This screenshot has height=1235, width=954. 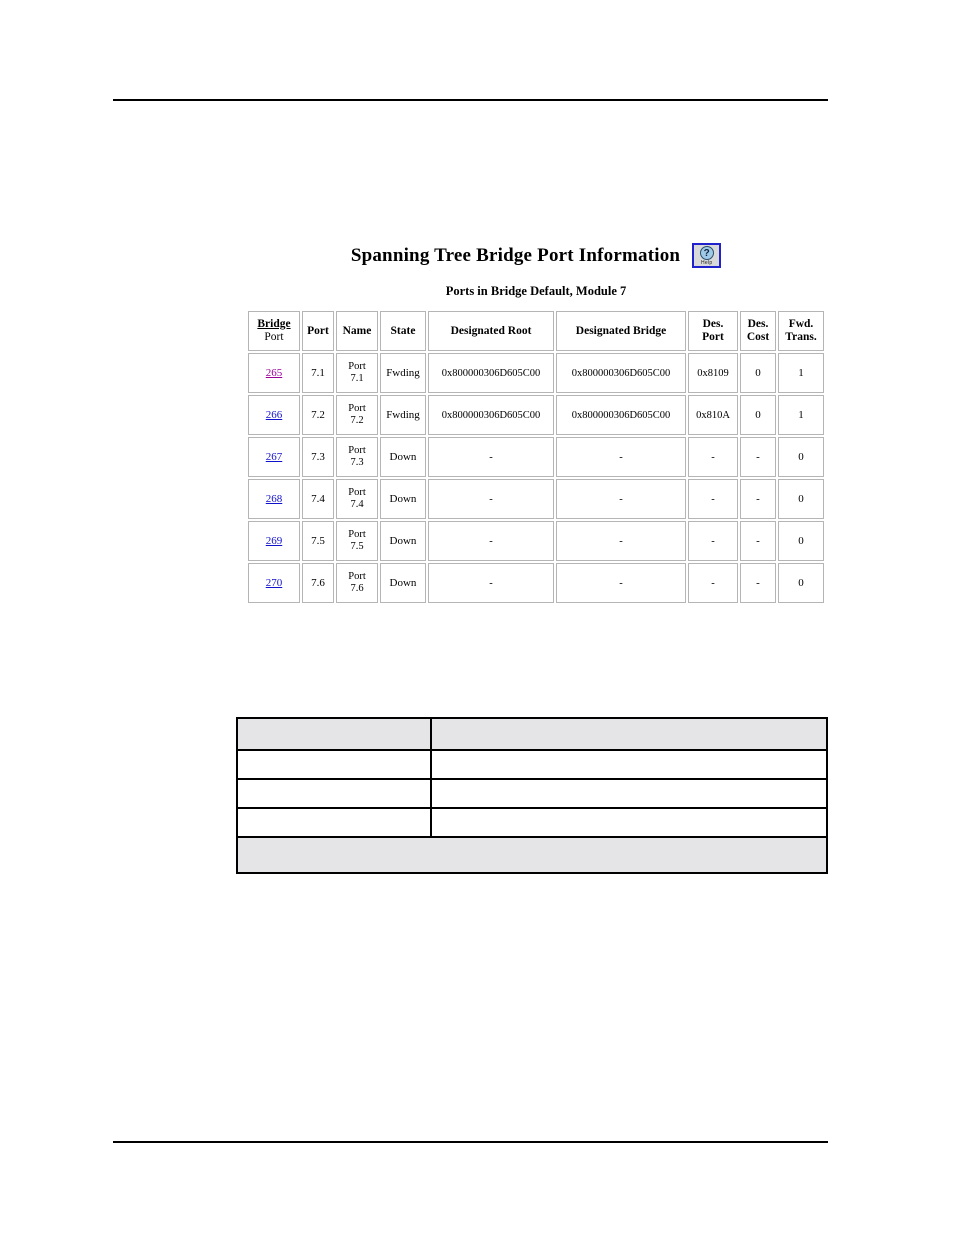 I want to click on column-header-des-port: Des. Port, so click(x=713, y=331).